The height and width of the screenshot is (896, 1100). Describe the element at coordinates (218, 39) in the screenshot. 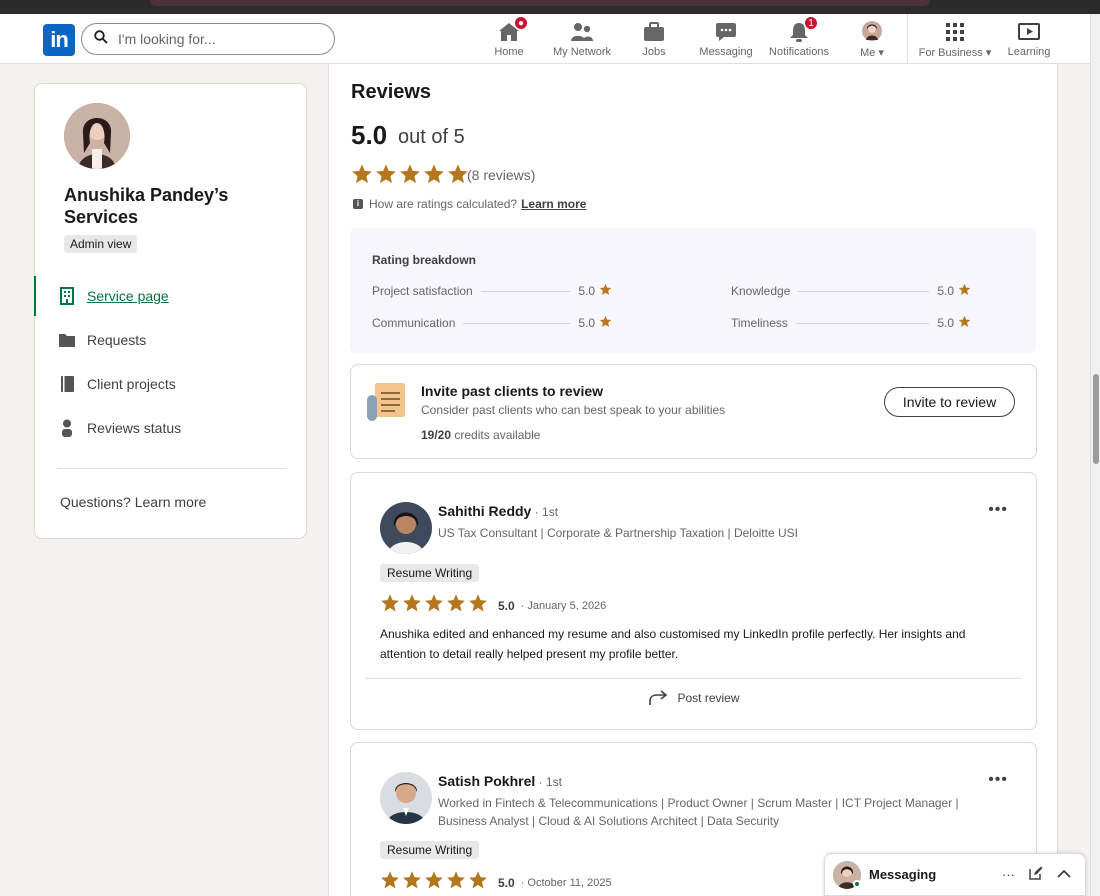

I see `search-input` at that location.